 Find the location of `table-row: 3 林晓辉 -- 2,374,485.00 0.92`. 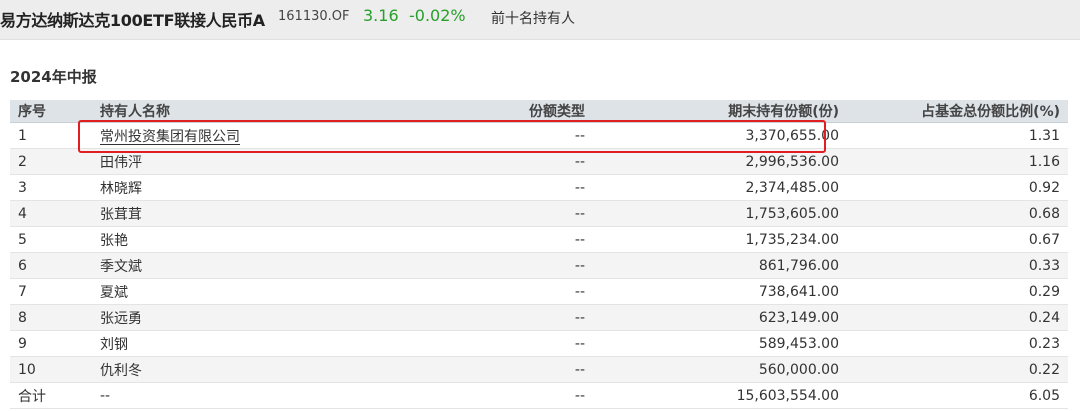

table-row: 3 林晓辉 -- 2,374,485.00 0.92 is located at coordinates (539, 187).